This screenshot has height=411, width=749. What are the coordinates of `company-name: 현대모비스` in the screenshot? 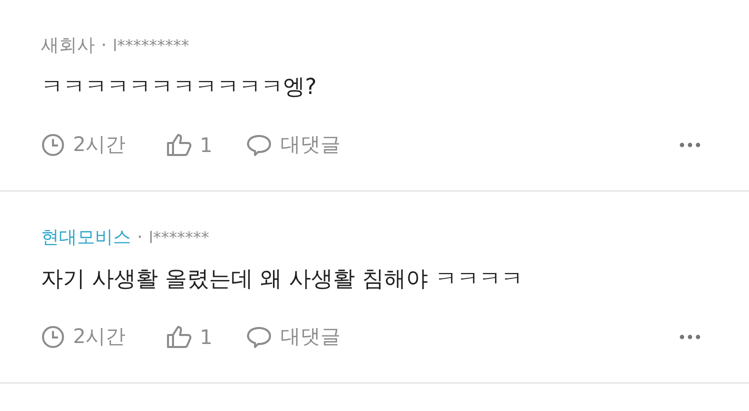 It's located at (86, 237).